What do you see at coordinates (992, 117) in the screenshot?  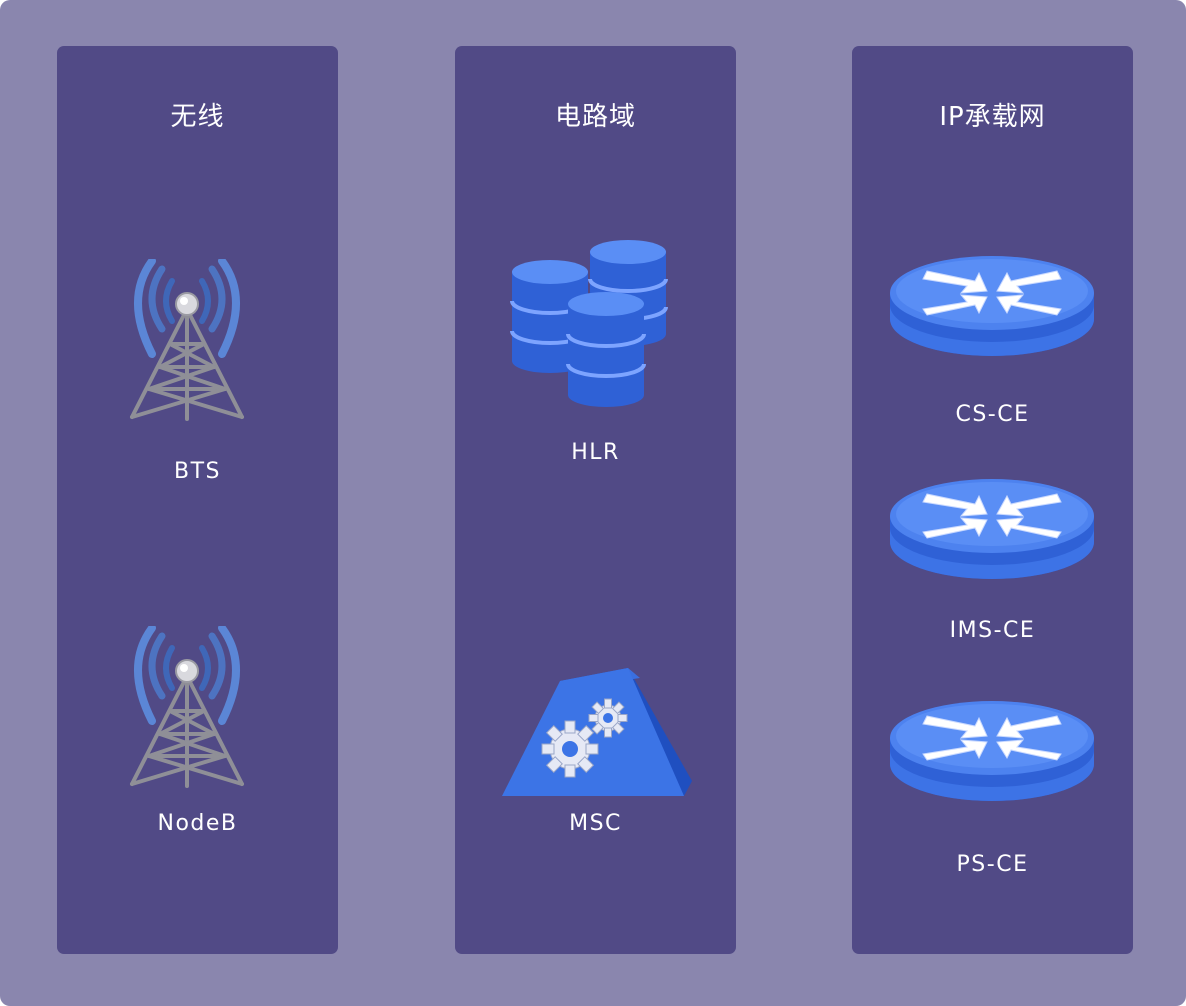 I see `column-title: IP承载网` at bounding box center [992, 117].